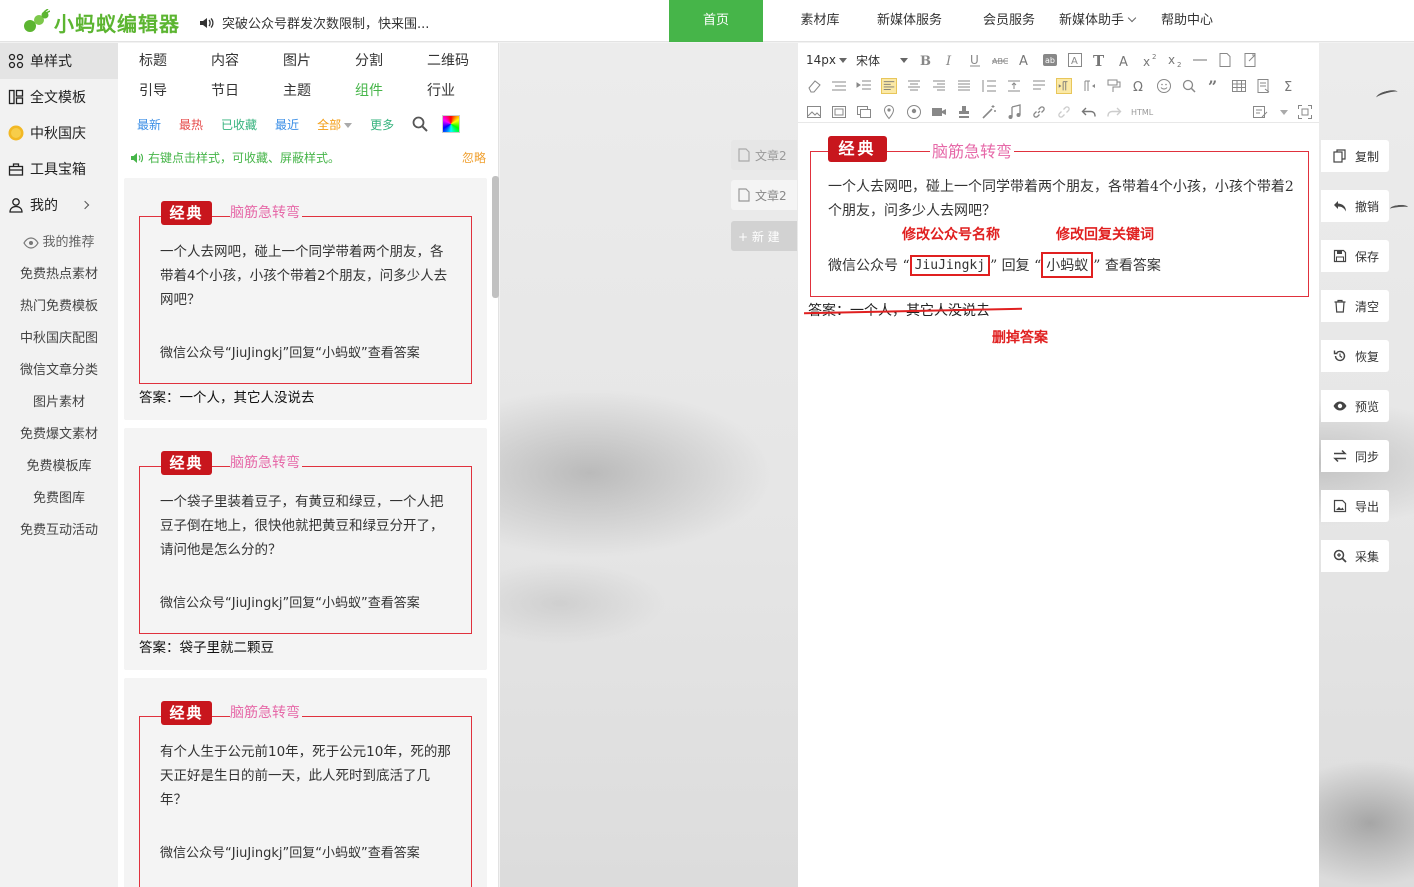  I want to click on multi-image-icon, so click(839, 112).